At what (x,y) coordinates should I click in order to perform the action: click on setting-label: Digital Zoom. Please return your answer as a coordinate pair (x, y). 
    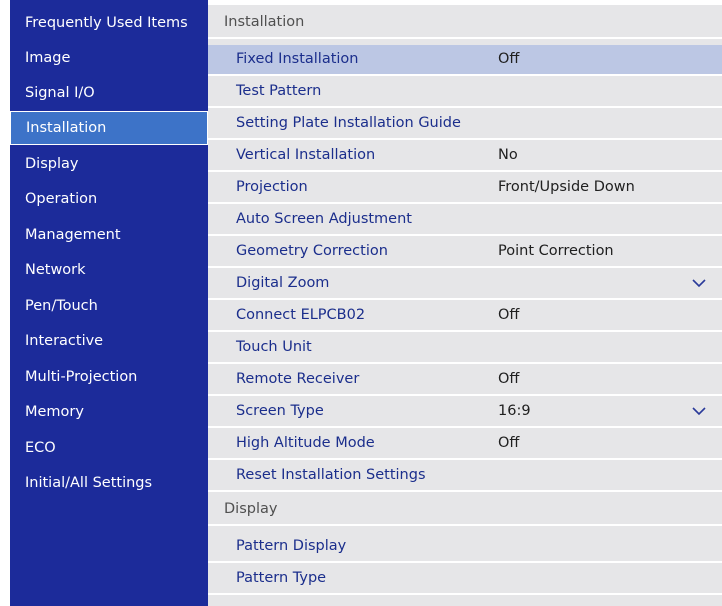
    Looking at the image, I should click on (283, 283).